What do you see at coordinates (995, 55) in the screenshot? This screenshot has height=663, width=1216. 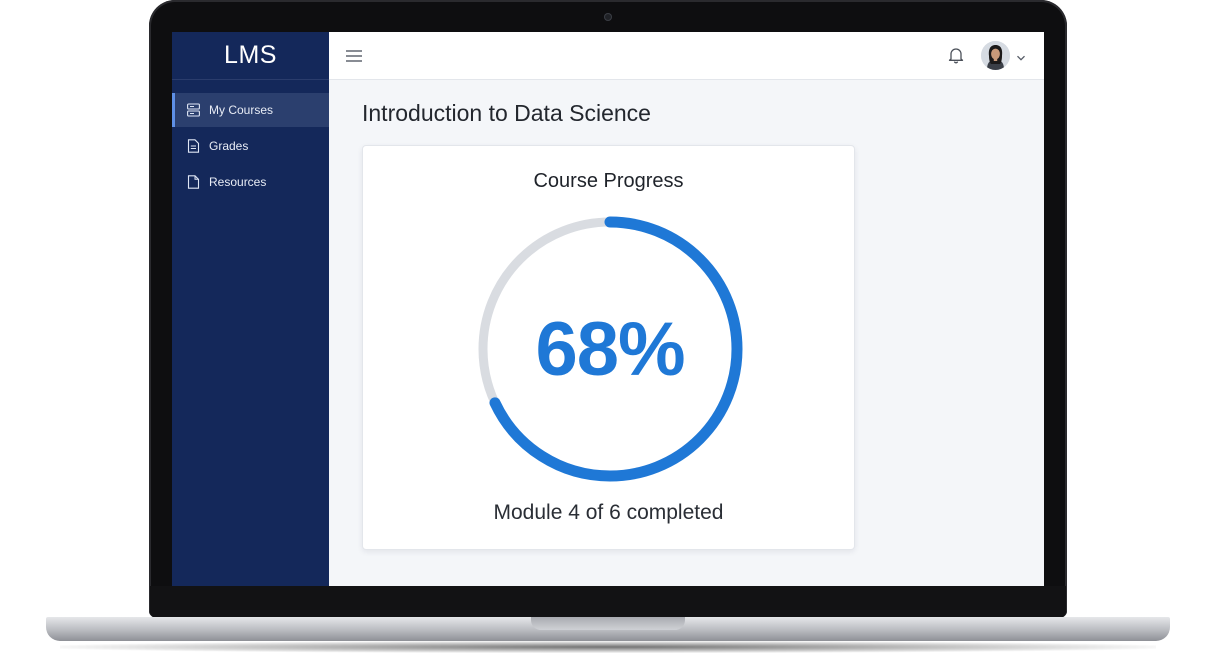 I see `avatar` at bounding box center [995, 55].